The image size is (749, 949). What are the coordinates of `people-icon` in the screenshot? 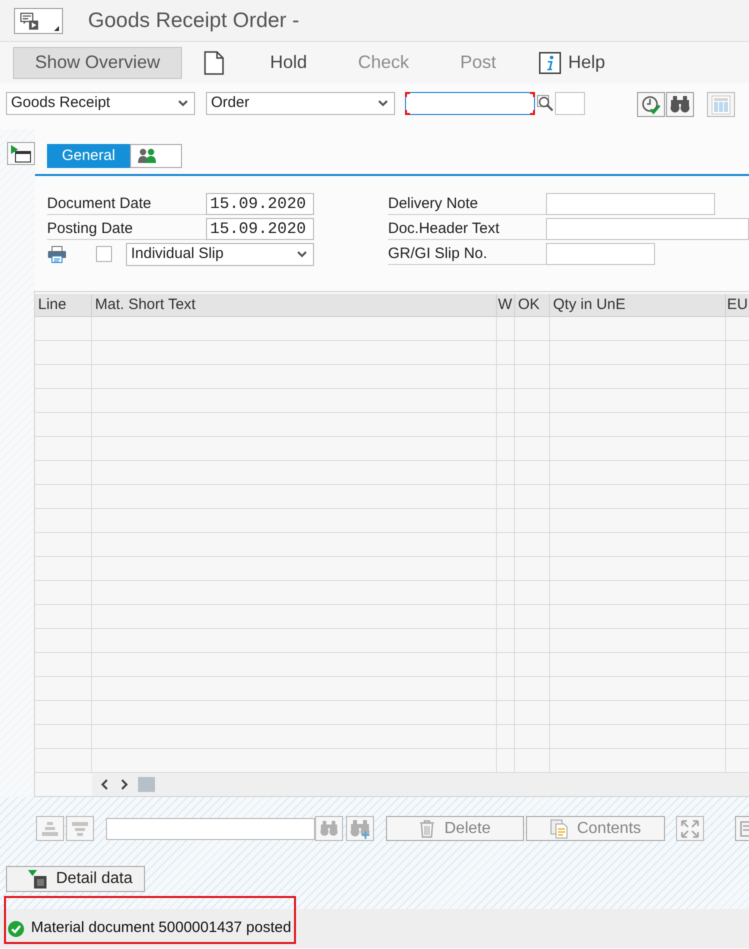 It's located at (147, 156).